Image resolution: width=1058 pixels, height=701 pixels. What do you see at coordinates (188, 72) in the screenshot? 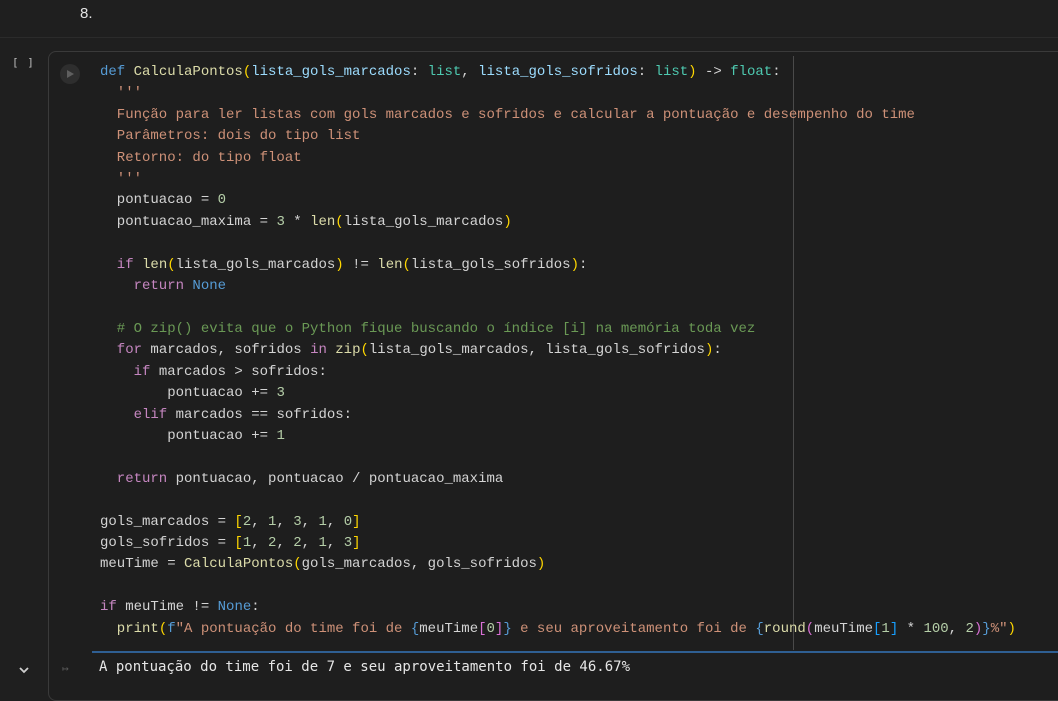
I see `code-token: CalculaPontos` at bounding box center [188, 72].